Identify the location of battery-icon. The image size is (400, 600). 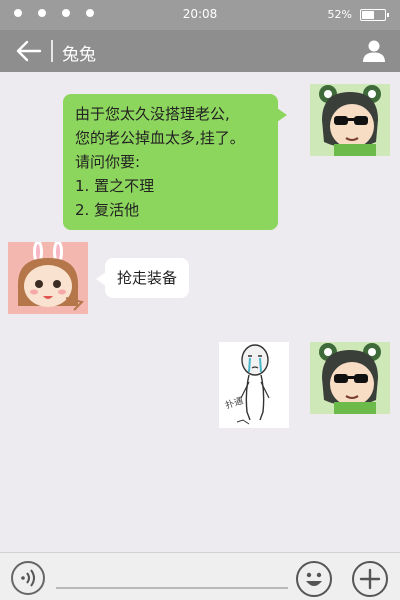
(374, 15).